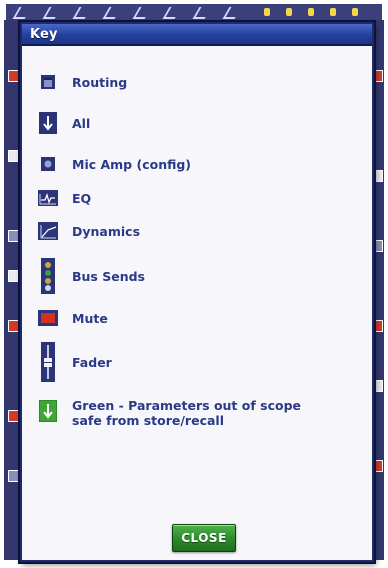 This screenshot has width=388, height=568. I want to click on key-item-mic-amp: Mic Amp (config), so click(114, 164).